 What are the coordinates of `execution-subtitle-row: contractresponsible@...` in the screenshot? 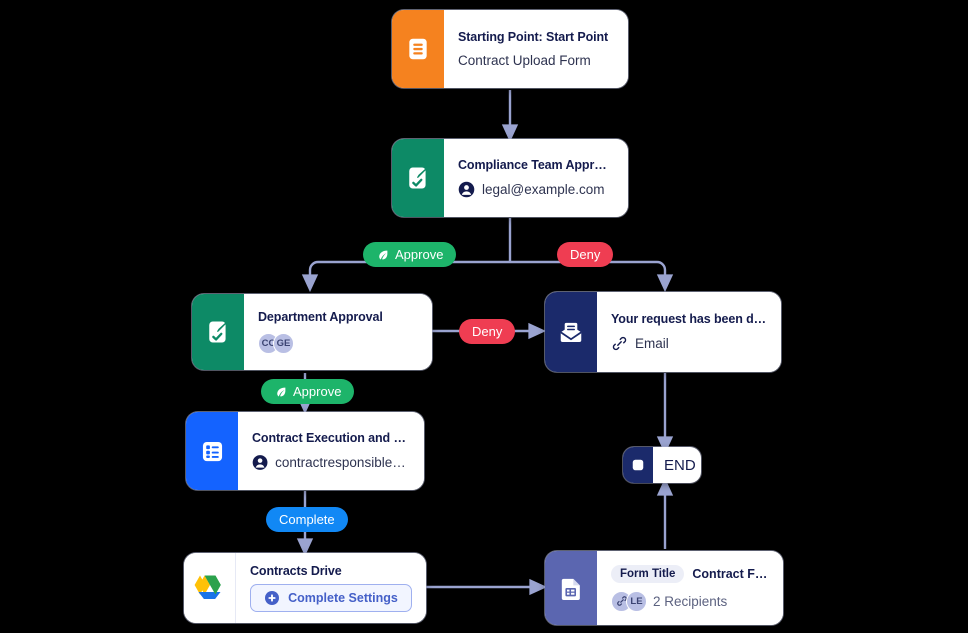 It's located at (331, 462).